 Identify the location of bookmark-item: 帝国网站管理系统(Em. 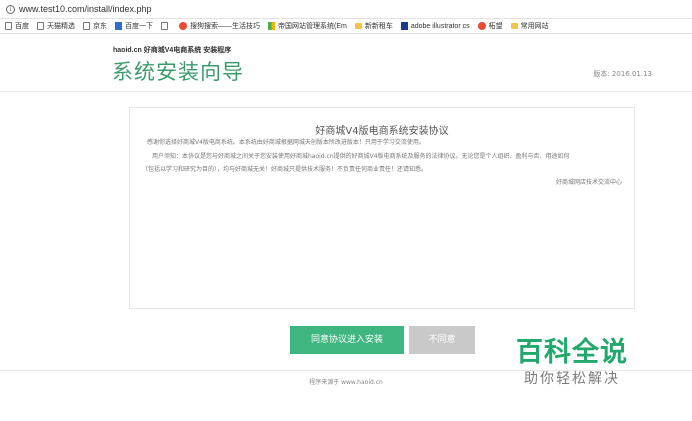
(307, 26).